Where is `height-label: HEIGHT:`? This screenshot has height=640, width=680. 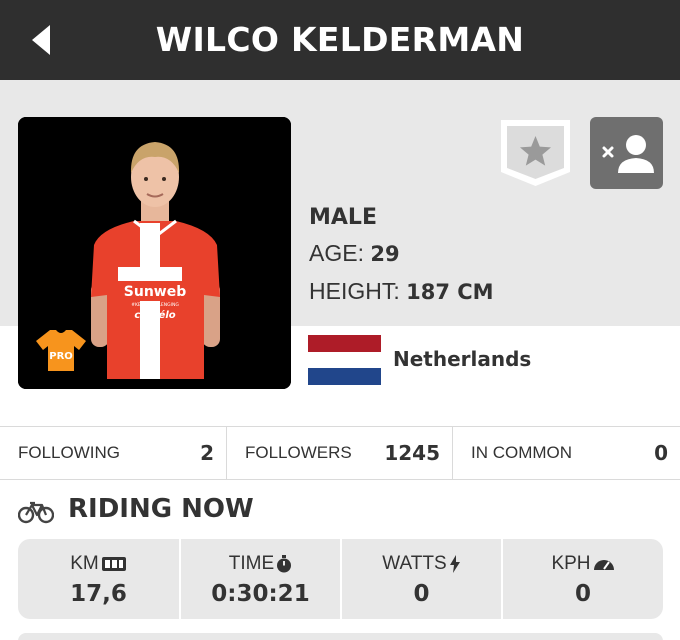 height-label: HEIGHT: is located at coordinates (354, 291).